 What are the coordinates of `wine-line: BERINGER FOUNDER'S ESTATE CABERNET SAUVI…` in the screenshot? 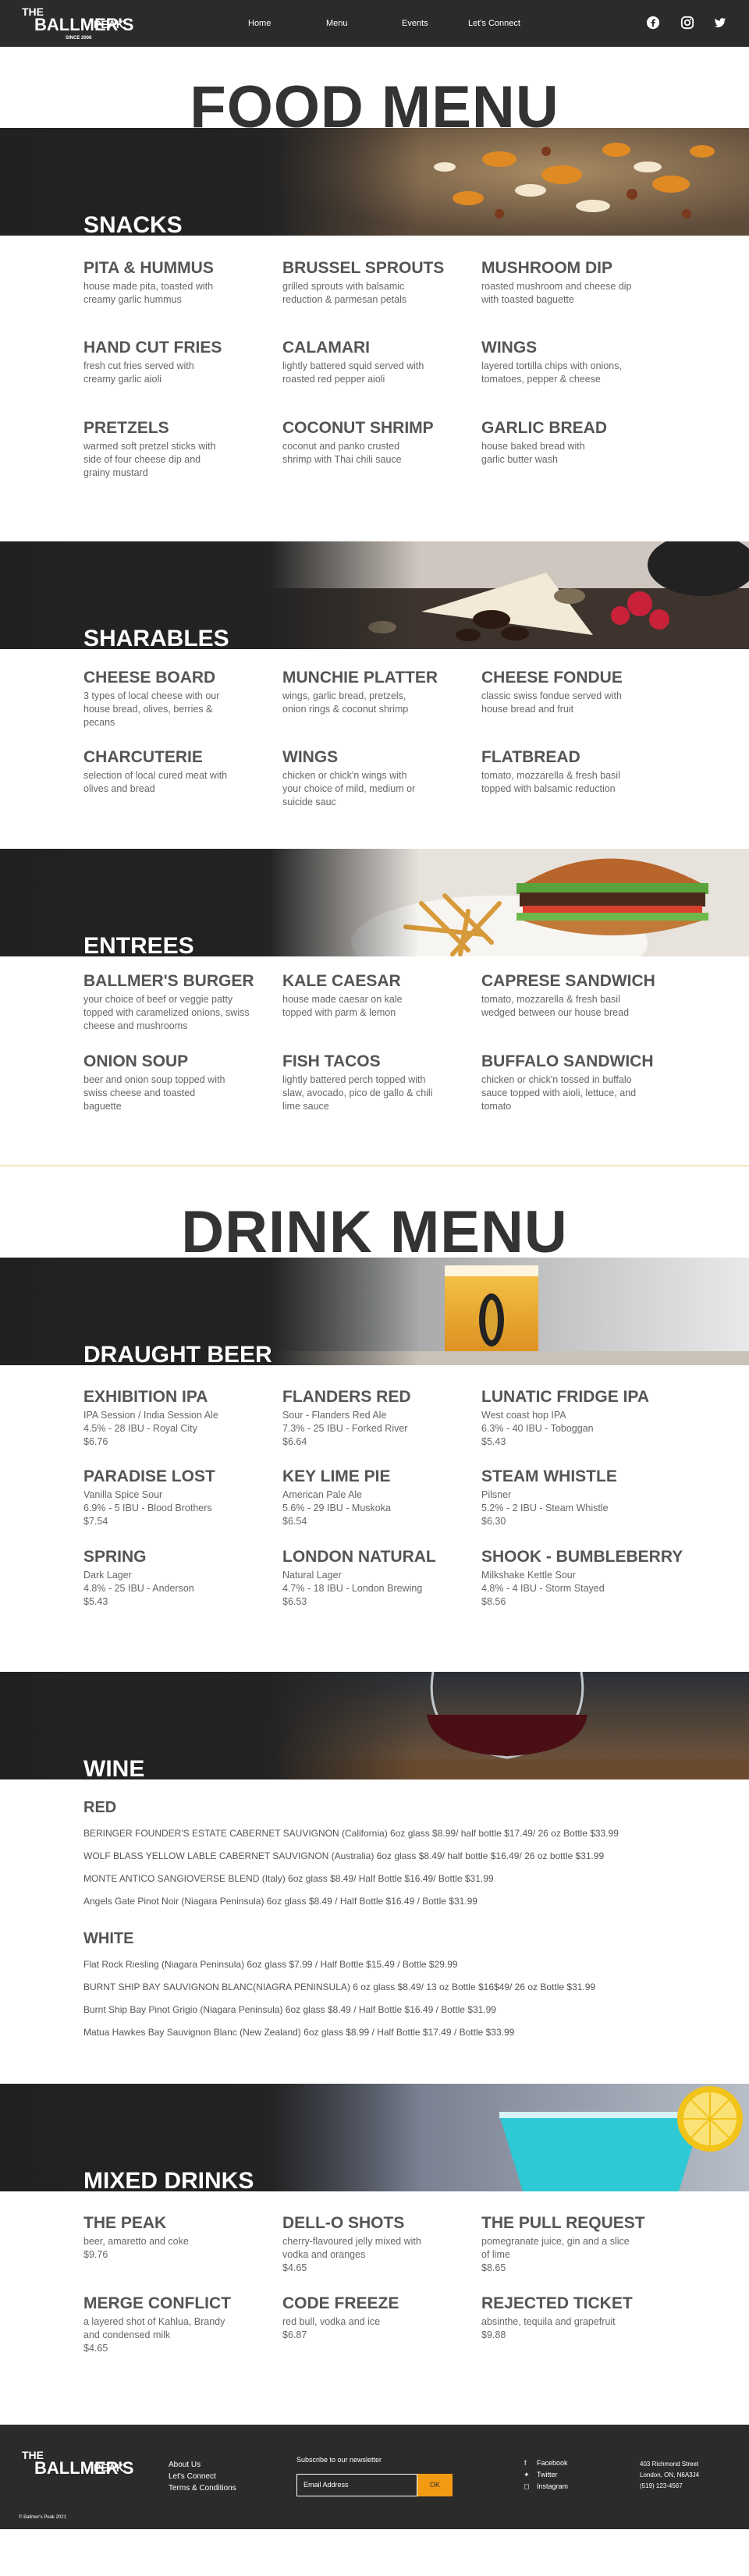 It's located at (351, 1833).